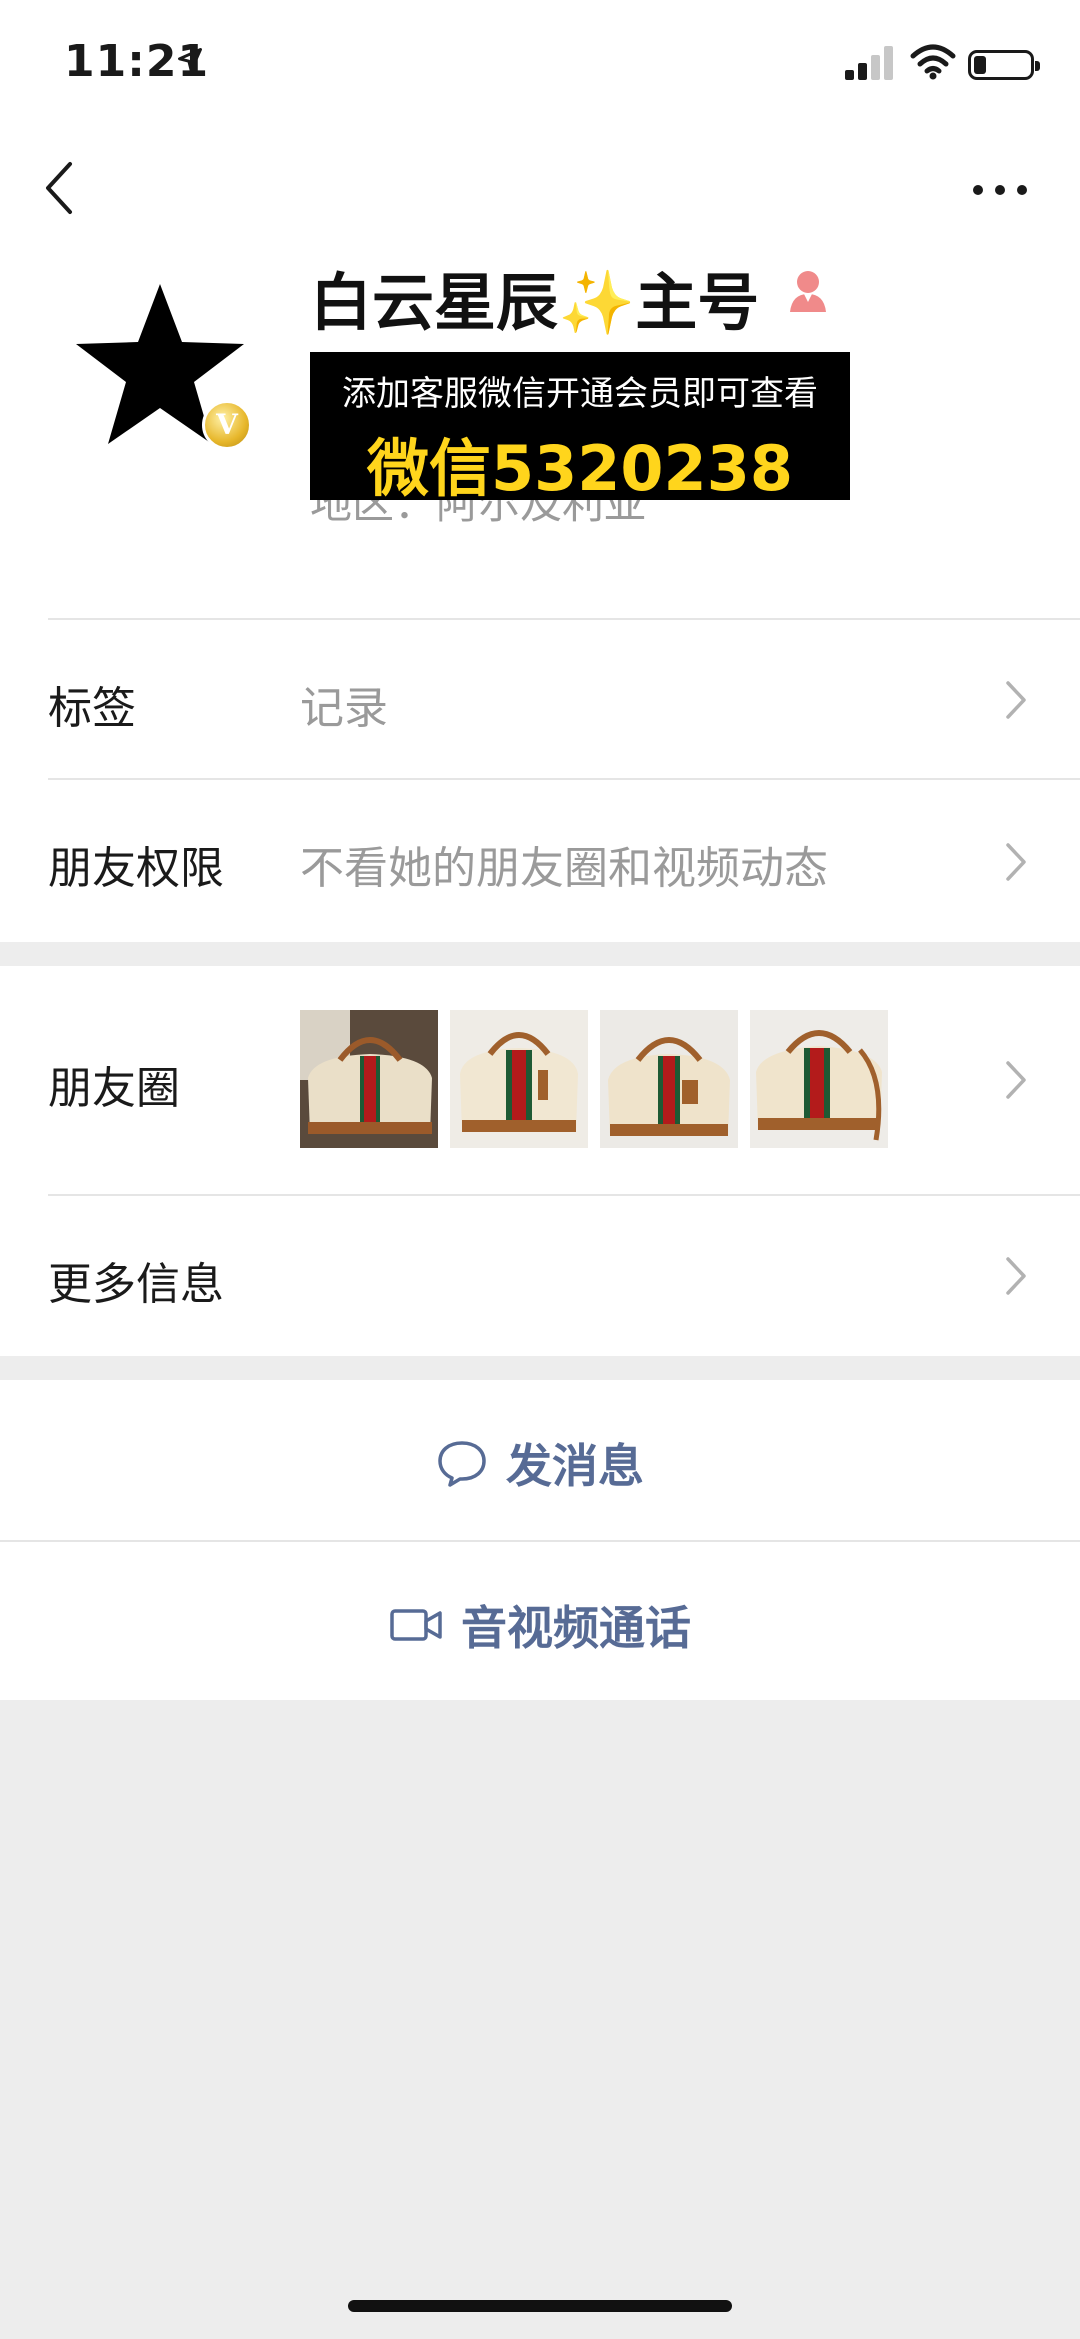 This screenshot has height=2339, width=1080. Describe the element at coordinates (416, 1625) in the screenshot. I see `video-camera-icon` at that location.